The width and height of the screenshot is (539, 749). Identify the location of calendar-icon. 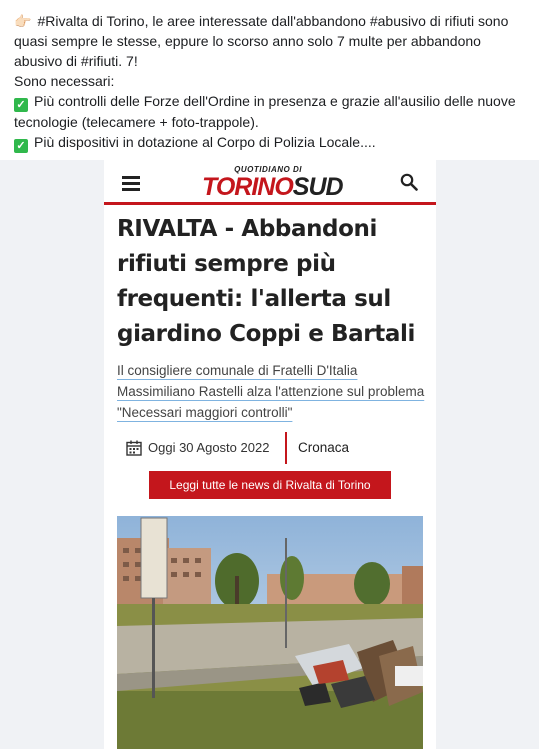
(134, 448).